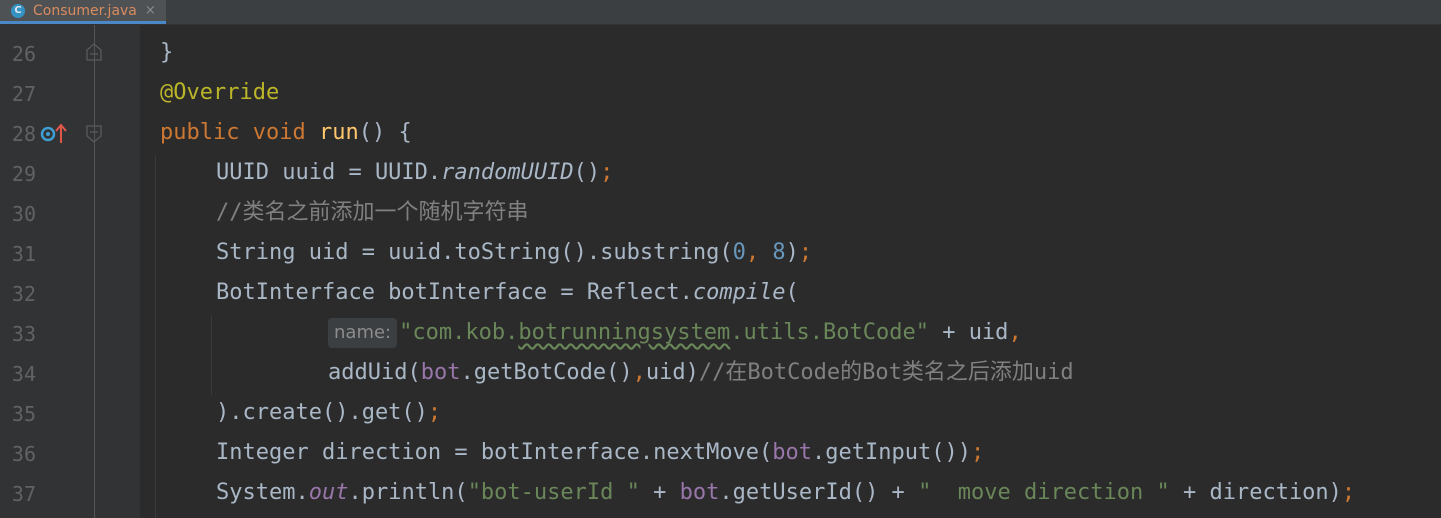 The height and width of the screenshot is (518, 1441). I want to click on line-number: 27, so click(23, 94).